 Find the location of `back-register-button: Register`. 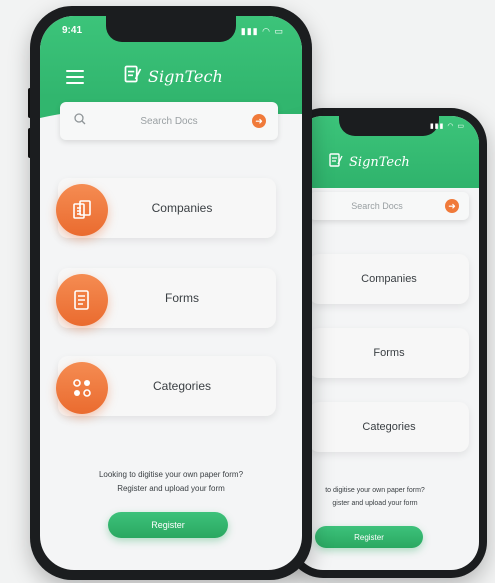

back-register-button: Register is located at coordinates (369, 537).